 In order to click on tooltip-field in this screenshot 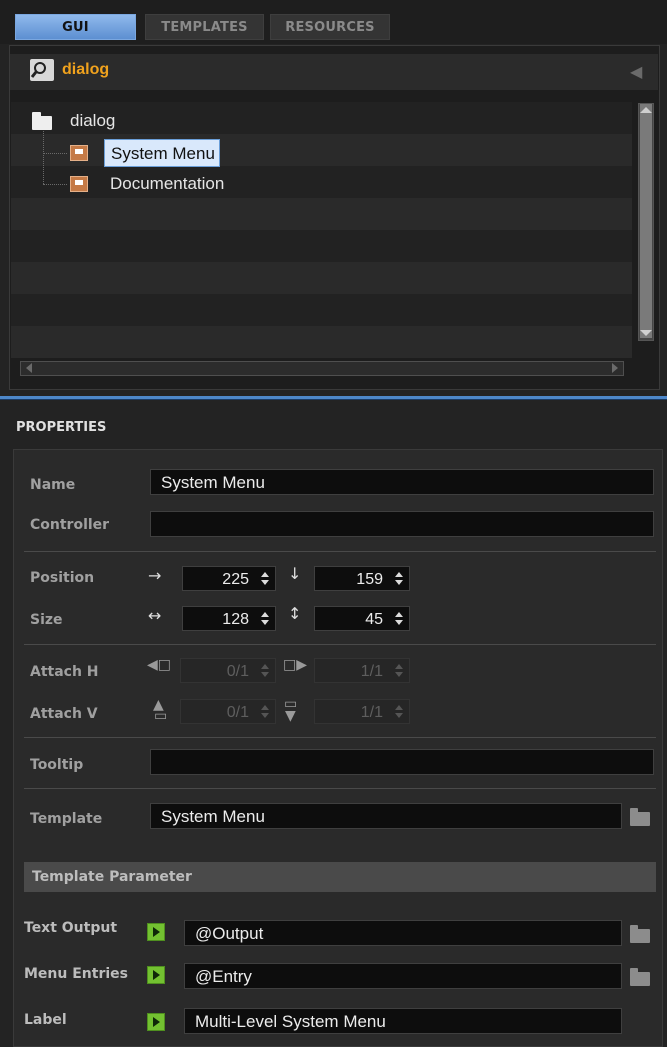, I will do `click(402, 762)`.